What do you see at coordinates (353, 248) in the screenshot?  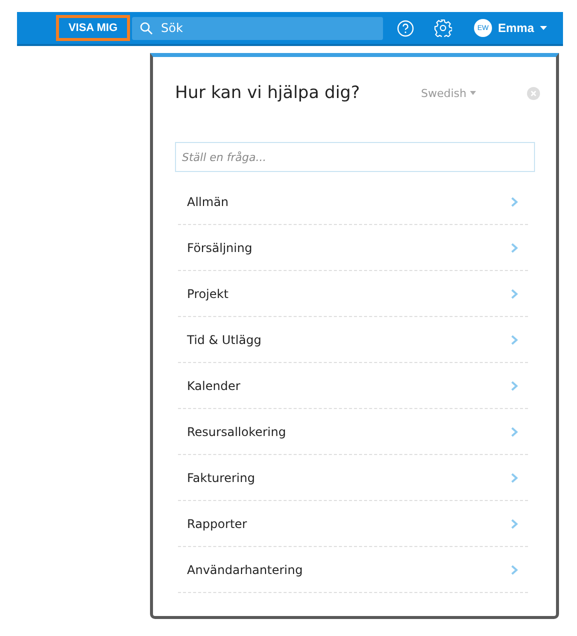 I see `topic-item: Försäljning` at bounding box center [353, 248].